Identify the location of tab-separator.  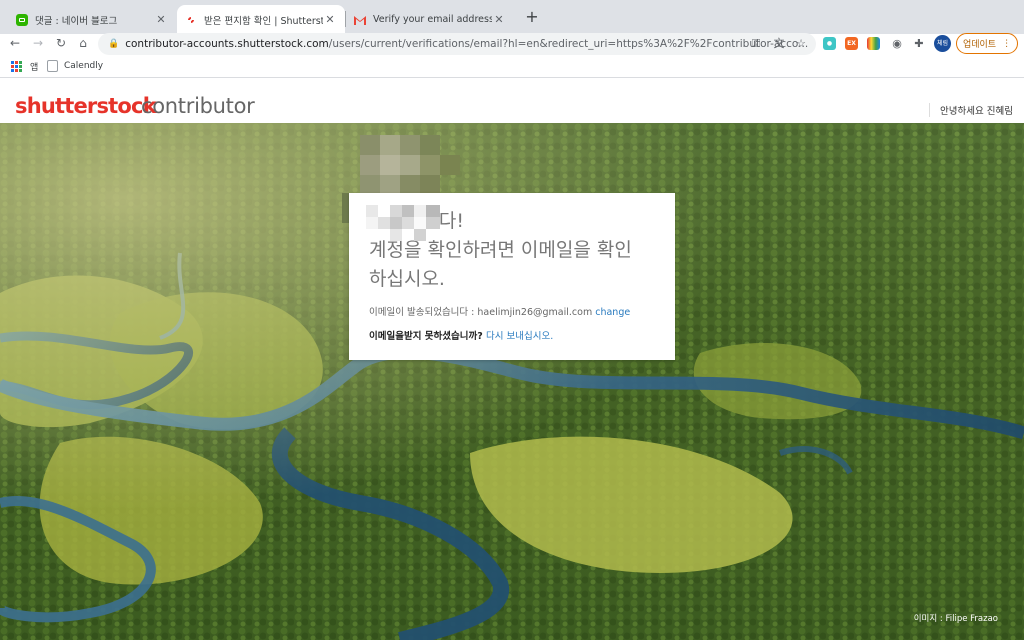
(345, 19).